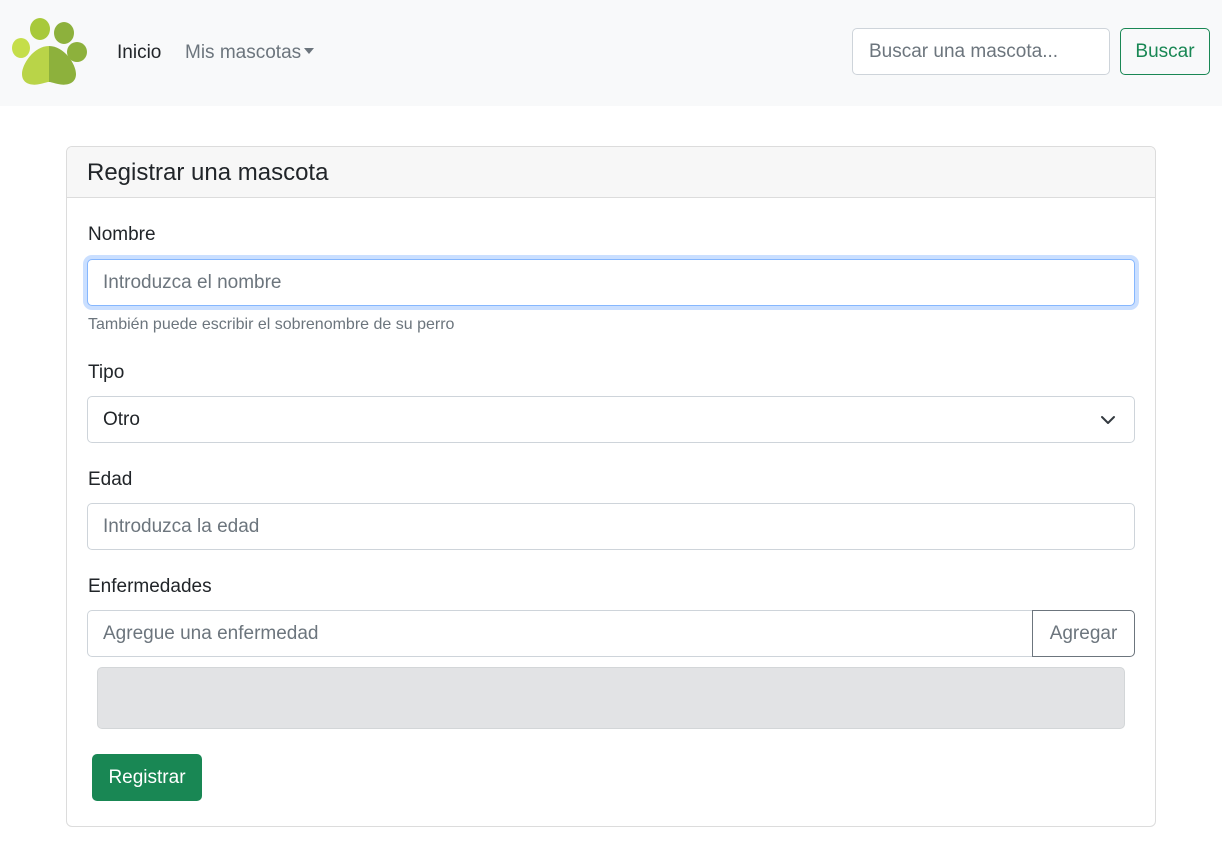  Describe the element at coordinates (611, 419) in the screenshot. I see `type-select: Otro` at that location.